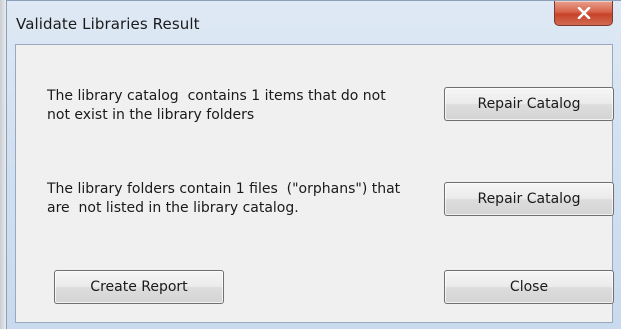 This screenshot has width=621, height=329. I want to click on repair-catalog-button-2: Repair Catalog, so click(529, 199).